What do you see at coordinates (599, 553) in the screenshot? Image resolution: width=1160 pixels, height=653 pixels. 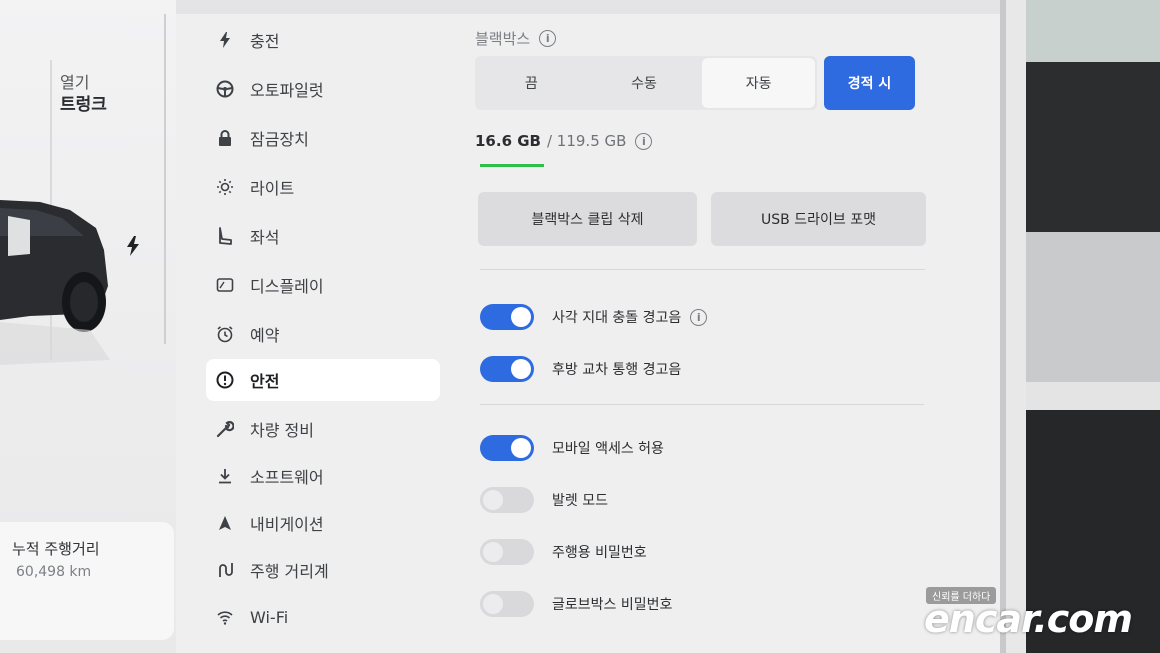 I see `toggle-label: 주행용 비밀번호` at bounding box center [599, 553].